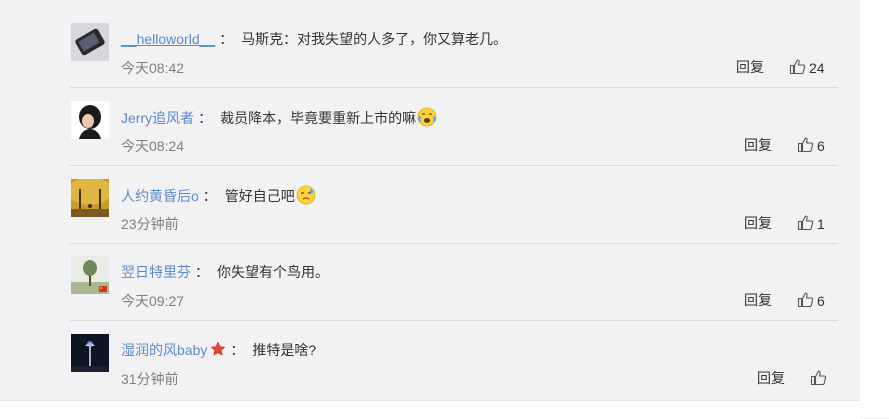  I want to click on phone-avatar-icon, so click(90, 42).